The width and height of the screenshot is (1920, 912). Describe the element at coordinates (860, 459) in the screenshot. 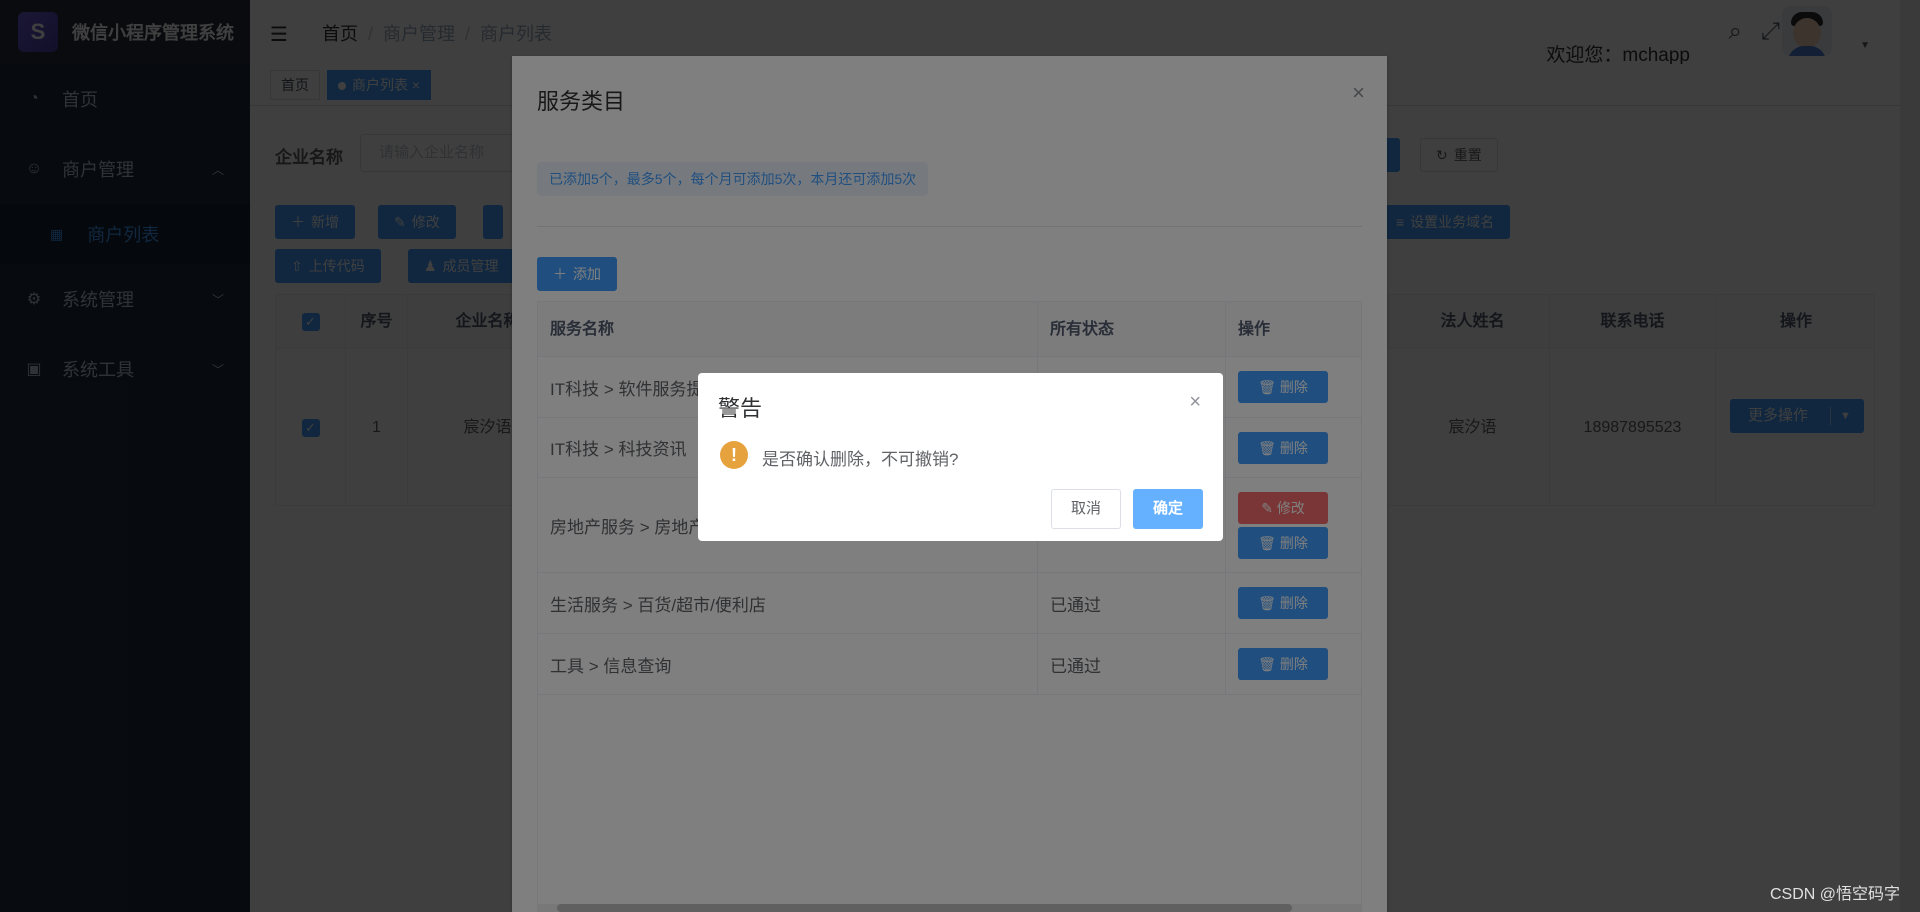

I see `warning-message: 是否确认删除，不可撤销?` at that location.